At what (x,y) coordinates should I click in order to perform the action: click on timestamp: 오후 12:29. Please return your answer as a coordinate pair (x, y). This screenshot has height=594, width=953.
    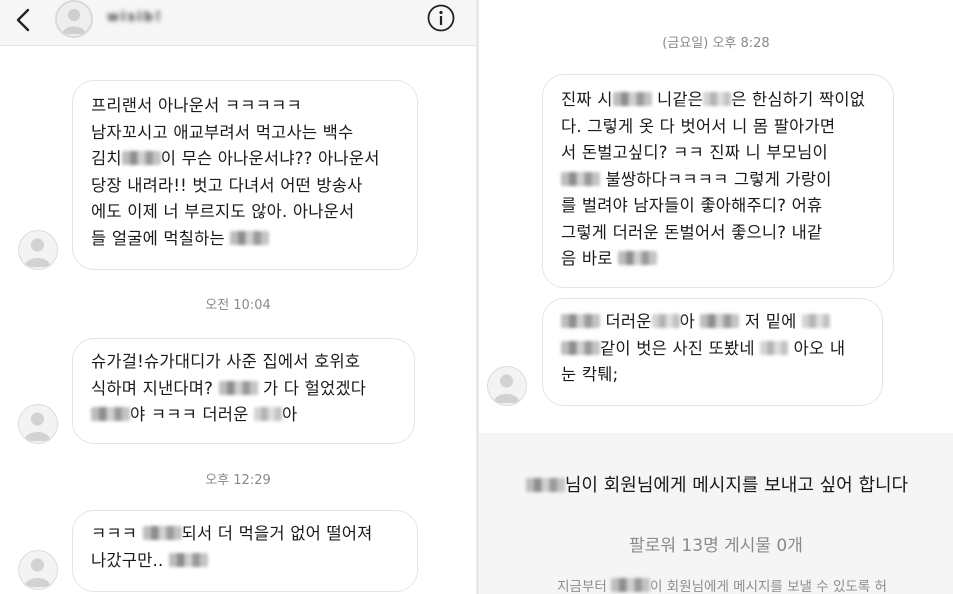
    Looking at the image, I should click on (238, 480).